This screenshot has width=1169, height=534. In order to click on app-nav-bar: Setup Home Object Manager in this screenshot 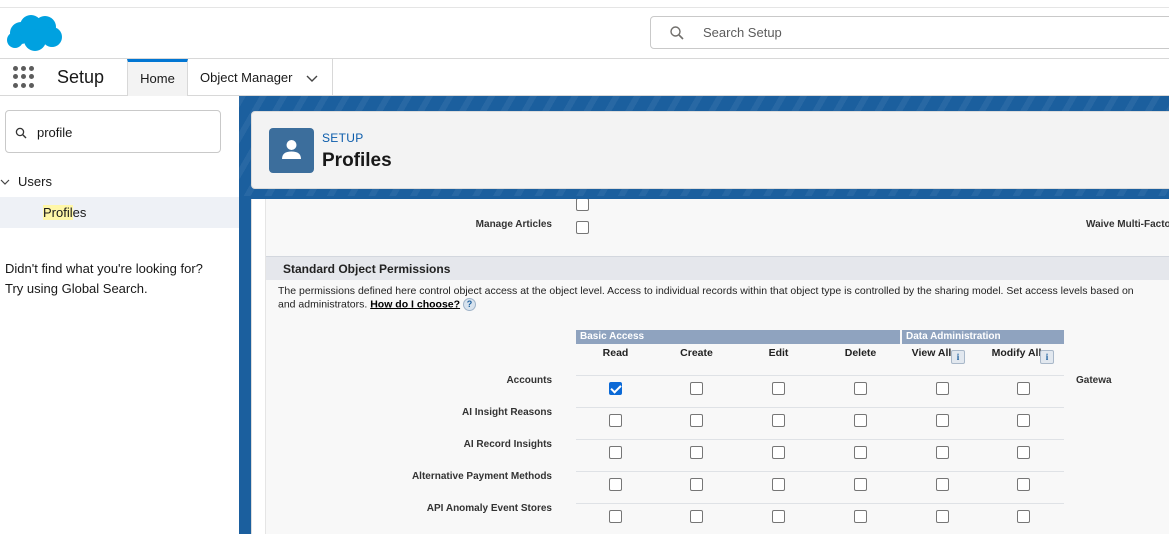, I will do `click(584, 77)`.